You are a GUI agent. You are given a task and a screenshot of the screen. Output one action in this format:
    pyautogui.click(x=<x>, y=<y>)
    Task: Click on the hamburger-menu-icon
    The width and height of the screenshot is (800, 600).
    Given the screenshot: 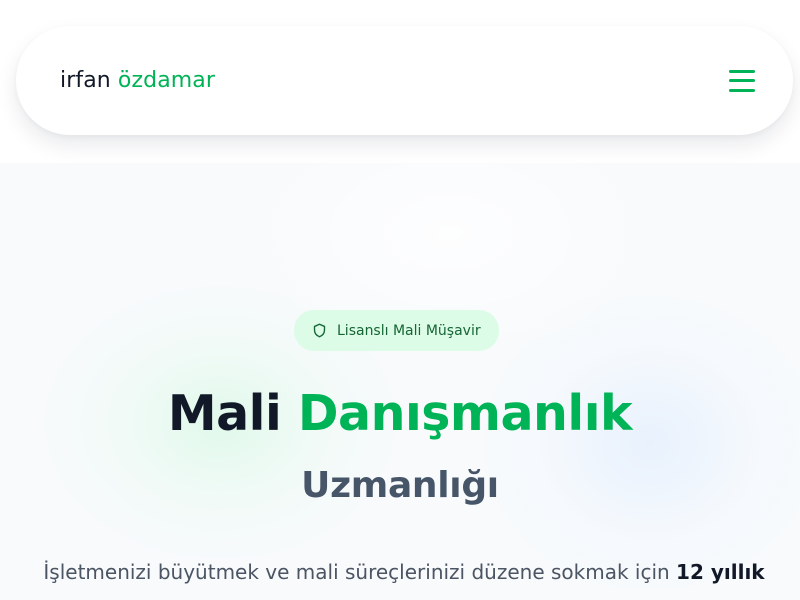 What is the action you would take?
    pyautogui.click(x=742, y=80)
    